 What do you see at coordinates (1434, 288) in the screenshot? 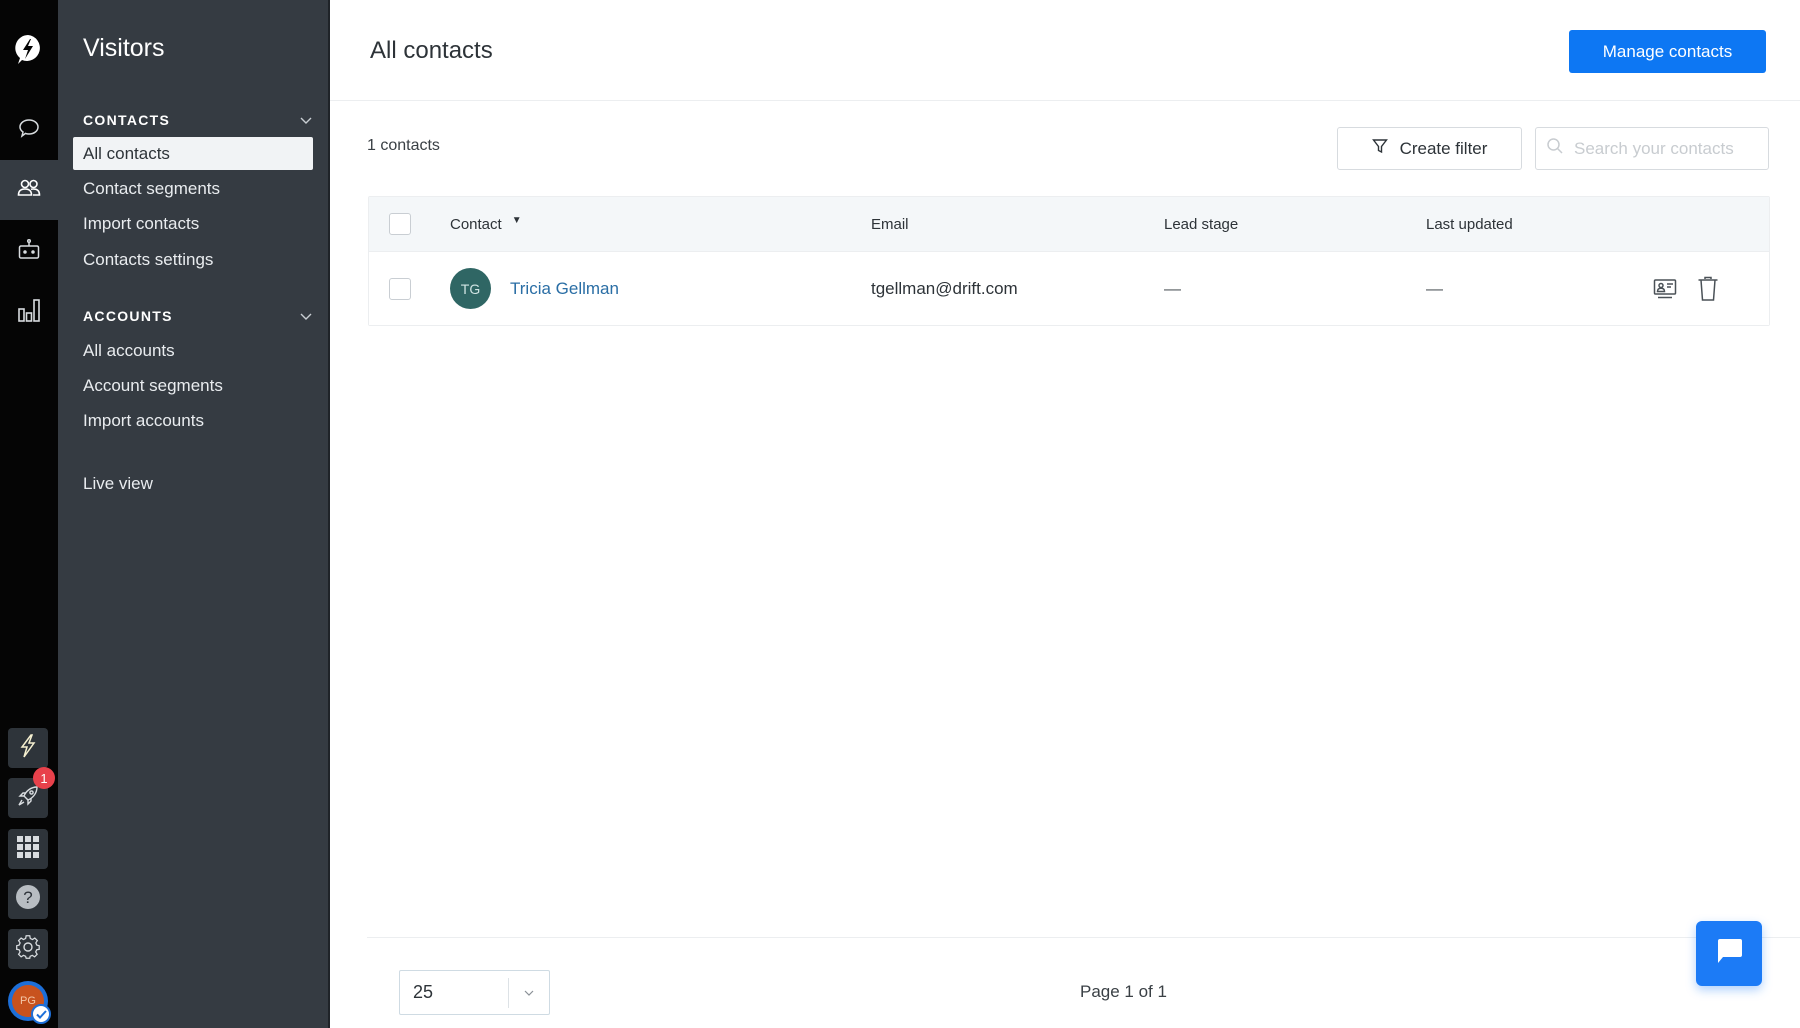
I see `contact-last-updated: —` at bounding box center [1434, 288].